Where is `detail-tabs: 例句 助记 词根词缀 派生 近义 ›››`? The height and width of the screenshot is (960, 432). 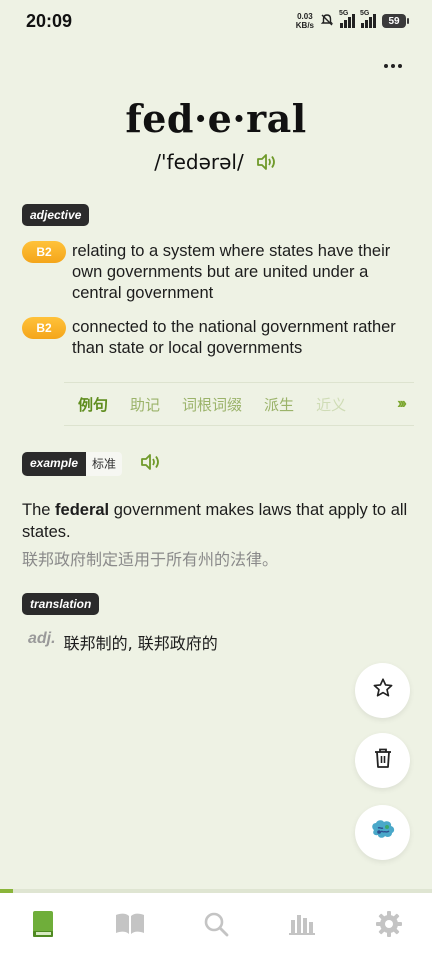 detail-tabs: 例句 助记 词根词缀 派生 近义 ››› is located at coordinates (239, 404).